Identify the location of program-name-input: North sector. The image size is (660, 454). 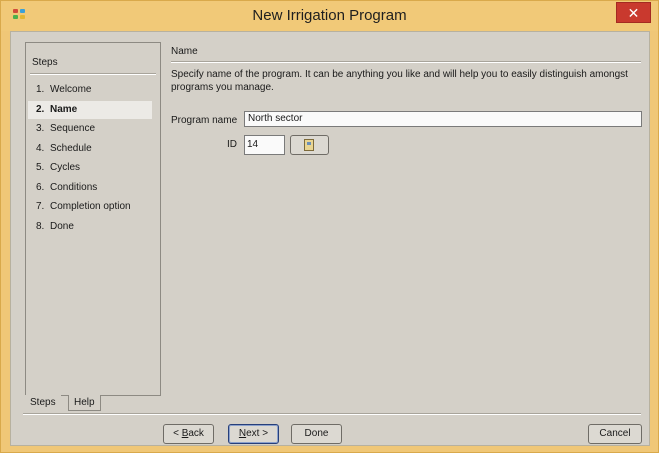
(443, 119).